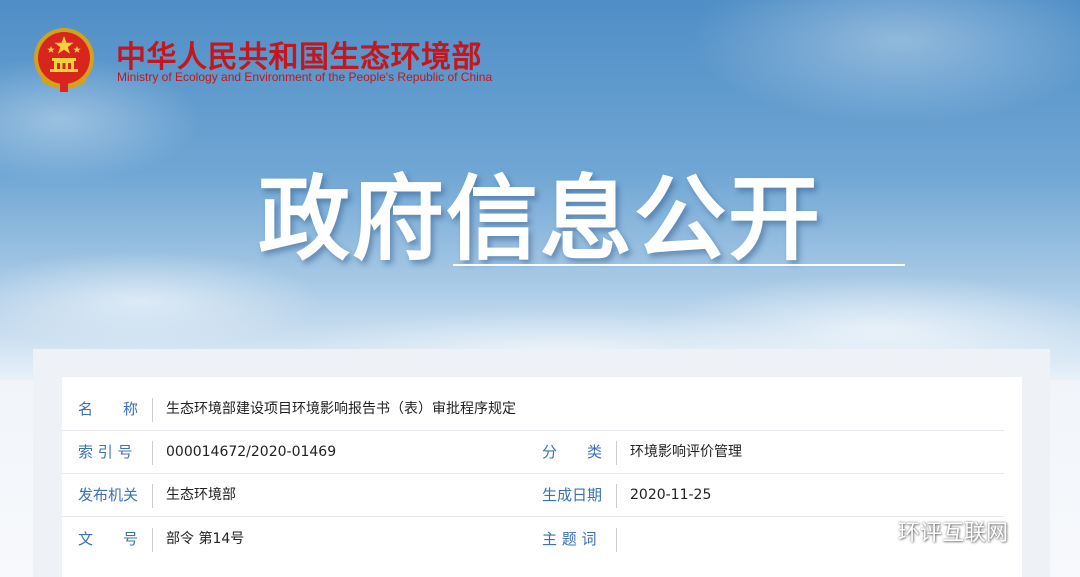 The width and height of the screenshot is (1080, 577). Describe the element at coordinates (108, 539) in the screenshot. I see `doc-no-label: 文 号` at that location.